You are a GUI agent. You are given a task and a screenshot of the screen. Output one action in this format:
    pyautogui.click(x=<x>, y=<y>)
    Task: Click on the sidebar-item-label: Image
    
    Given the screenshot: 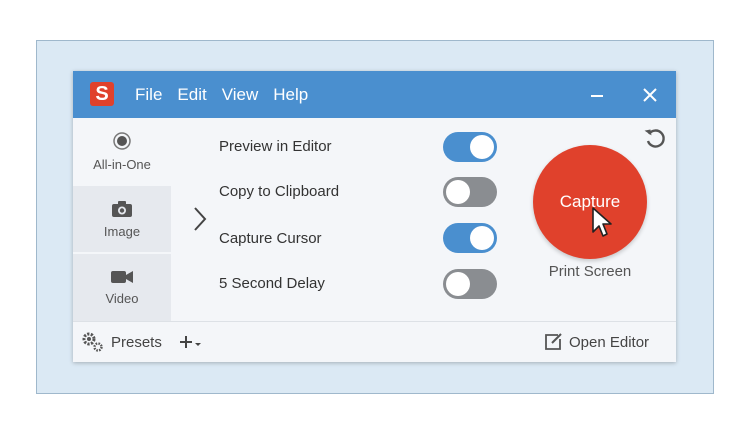 What is the action you would take?
    pyautogui.click(x=122, y=231)
    